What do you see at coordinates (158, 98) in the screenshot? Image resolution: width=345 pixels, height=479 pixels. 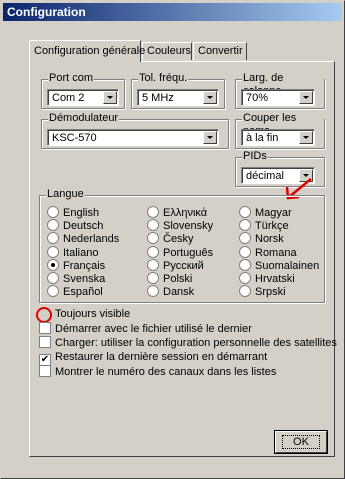 I see `tol-value: 5 MHz` at bounding box center [158, 98].